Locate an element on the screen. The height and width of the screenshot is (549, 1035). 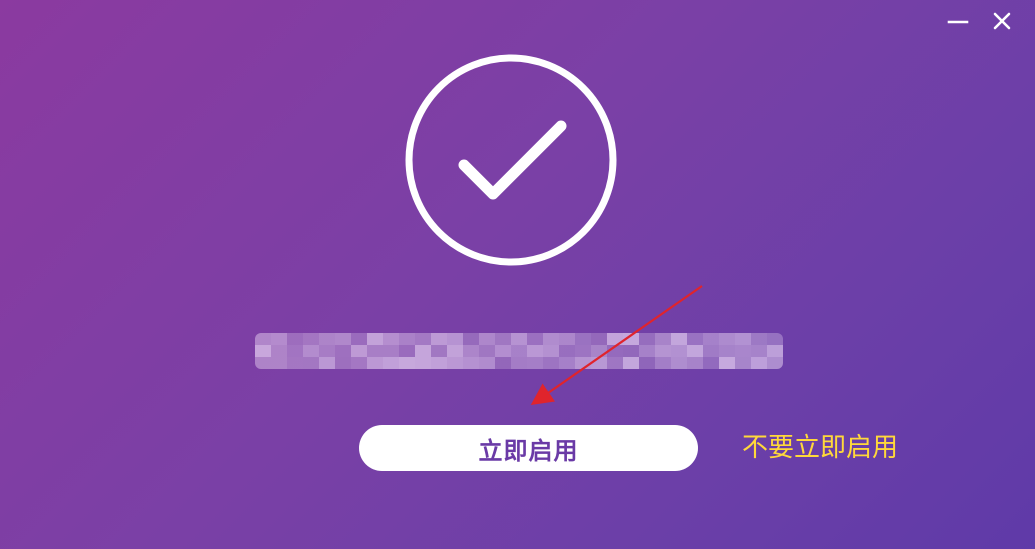
window-controls is located at coordinates (980, 21).